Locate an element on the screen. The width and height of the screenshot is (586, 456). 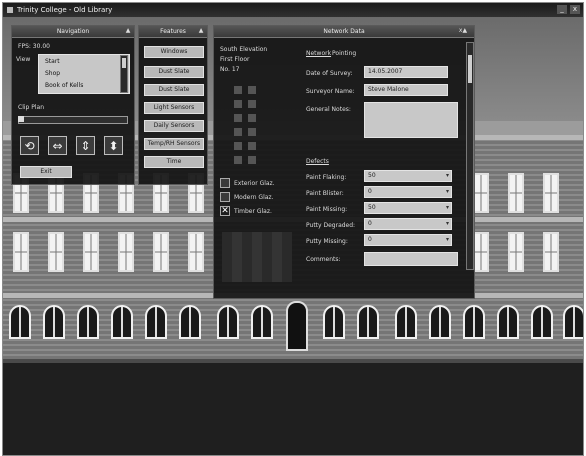
network-title: Network Data is located at coordinates (344, 31).